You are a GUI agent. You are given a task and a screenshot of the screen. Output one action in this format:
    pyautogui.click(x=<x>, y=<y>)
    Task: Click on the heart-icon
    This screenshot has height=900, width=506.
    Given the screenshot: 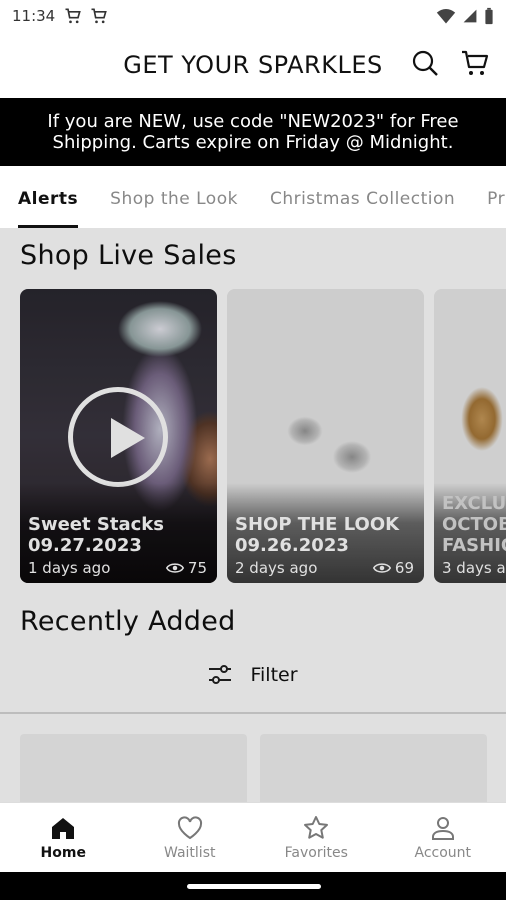 What is the action you would take?
    pyautogui.click(x=189, y=828)
    